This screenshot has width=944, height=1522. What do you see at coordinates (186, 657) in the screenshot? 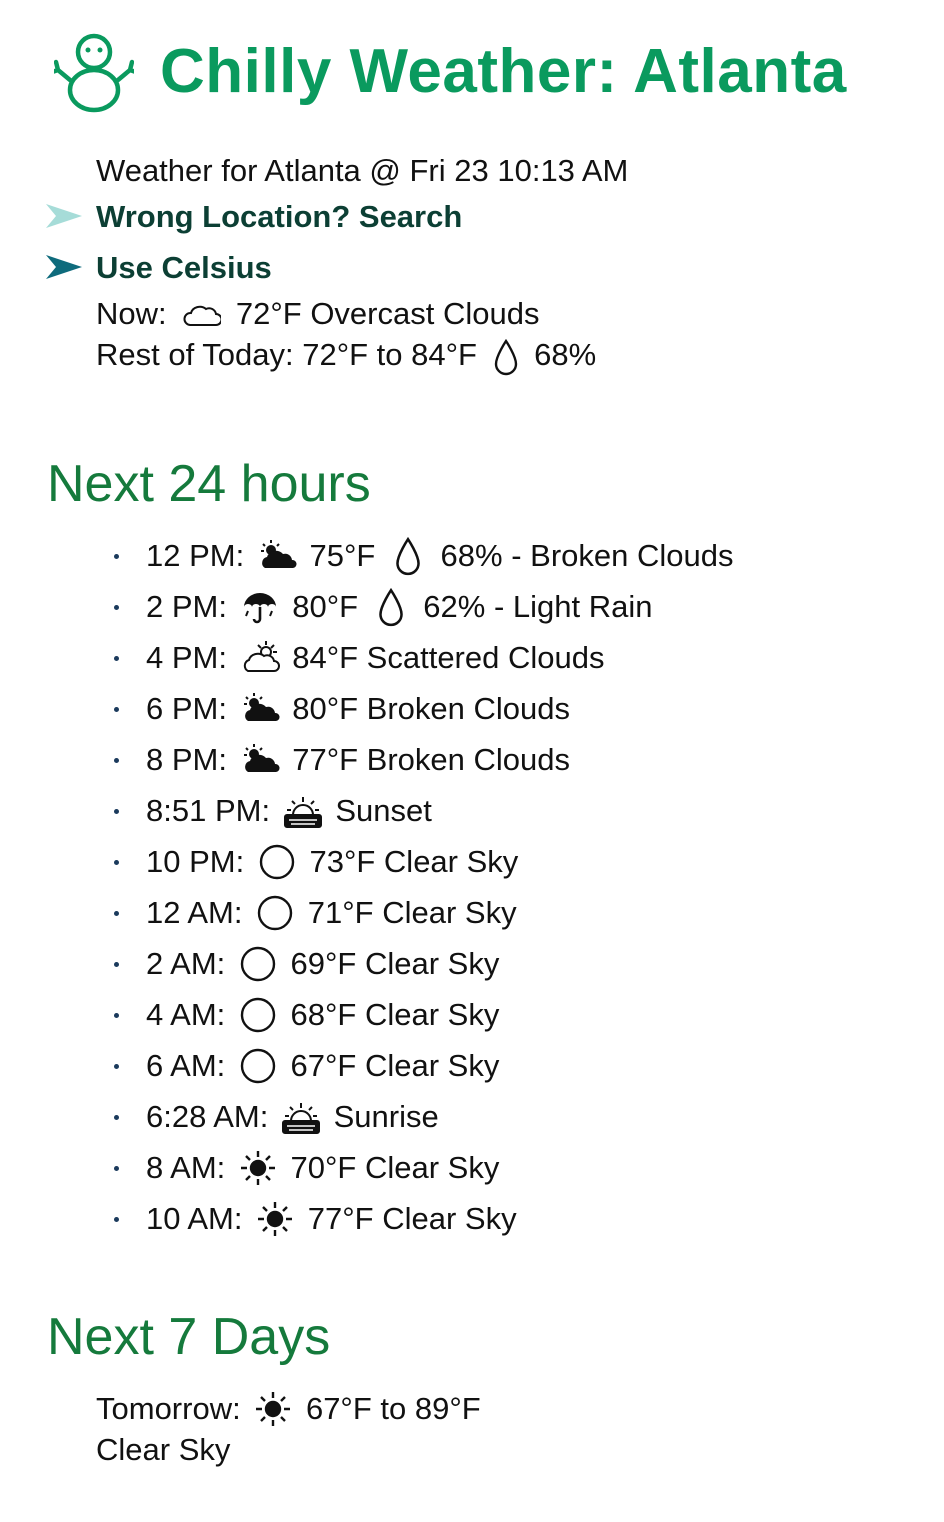
I see `hour-time: 4 PM:` at bounding box center [186, 657].